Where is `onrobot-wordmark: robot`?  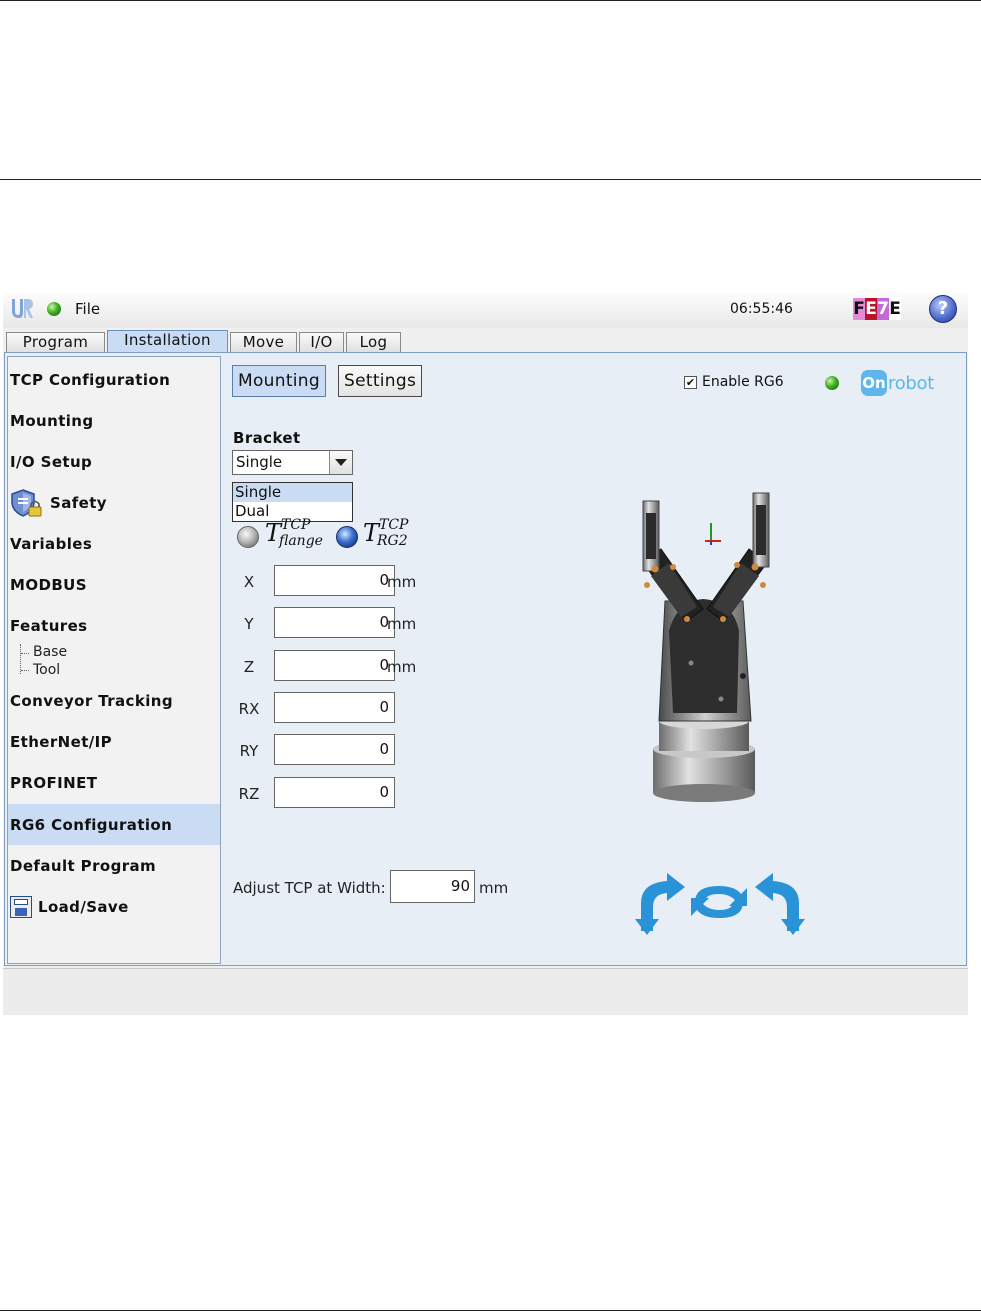
onrobot-wordmark: robot is located at coordinates (911, 383).